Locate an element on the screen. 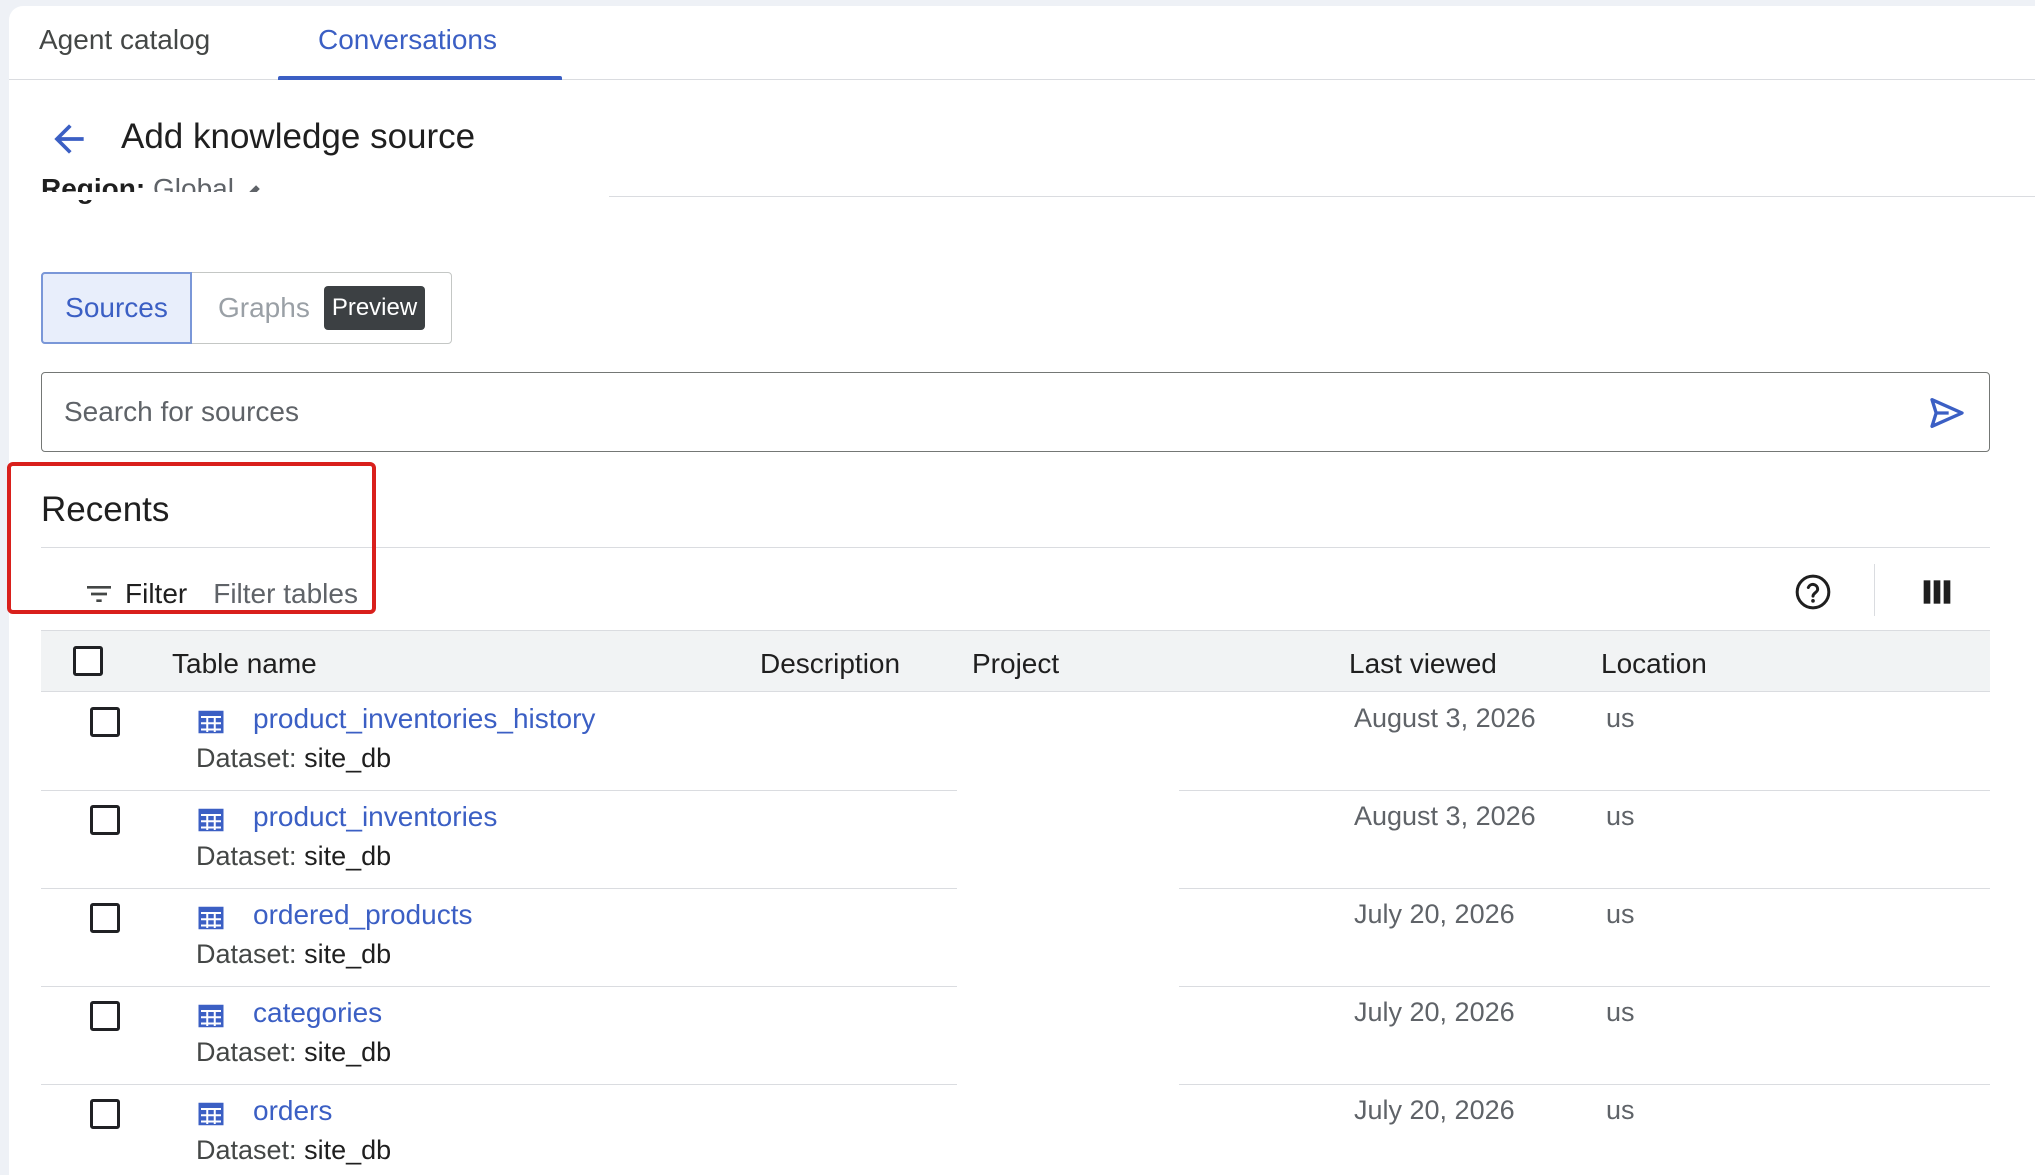 This screenshot has height=1175, width=2035. table-name-link: product_inventories_history is located at coordinates (424, 719).